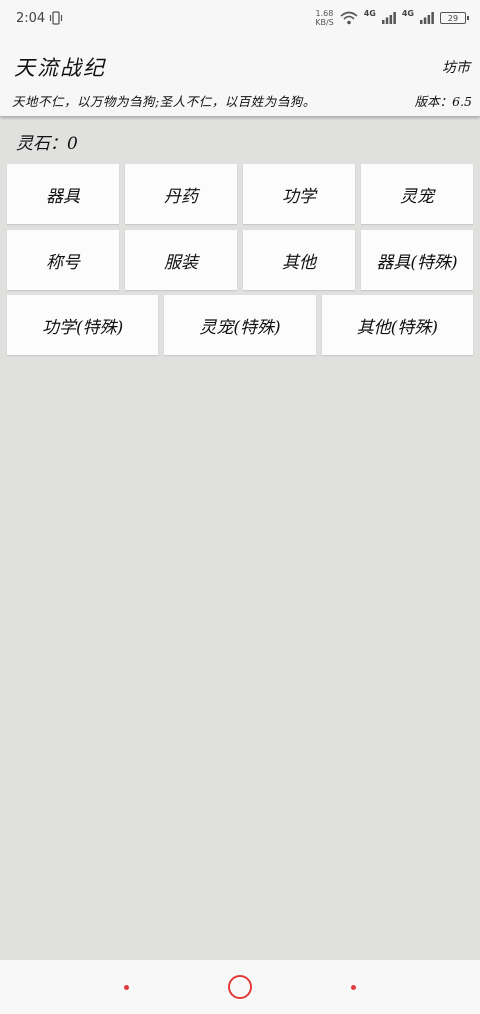 The height and width of the screenshot is (1014, 480). I want to click on category-button-skills: 功学, so click(299, 194).